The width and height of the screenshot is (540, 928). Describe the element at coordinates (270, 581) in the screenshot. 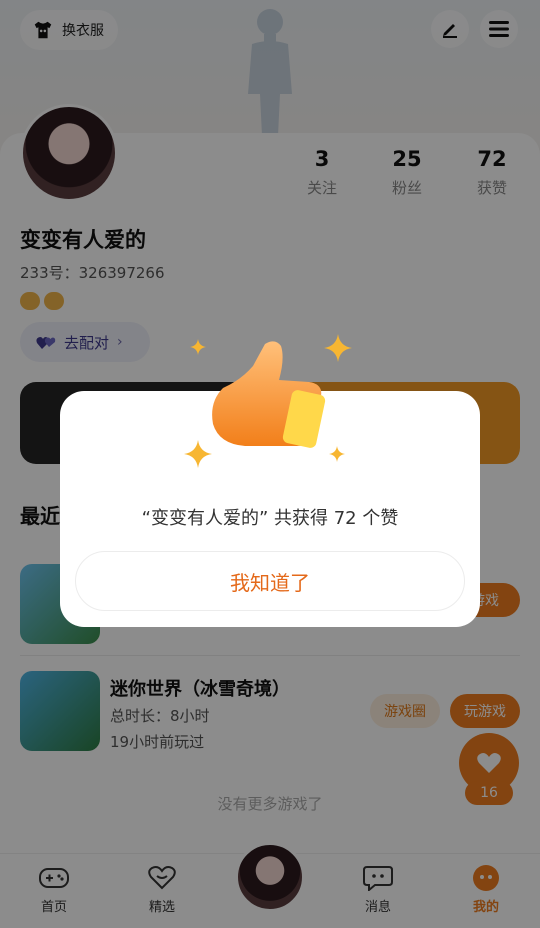

I see `got-it-button: 我知道了` at that location.